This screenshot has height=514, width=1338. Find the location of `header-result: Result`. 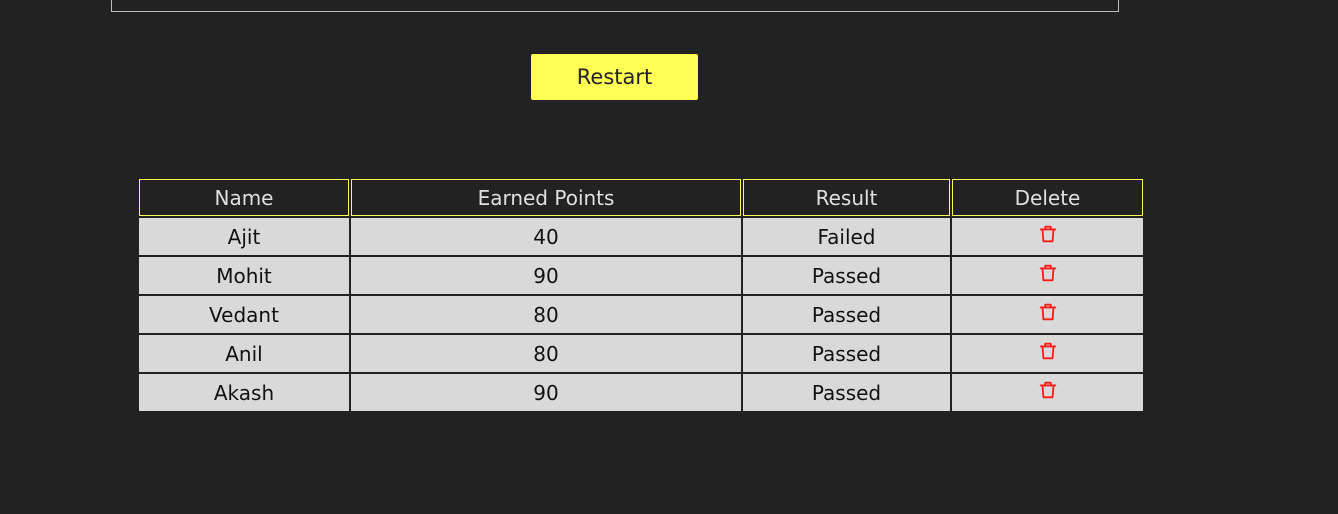

header-result: Result is located at coordinates (846, 197).